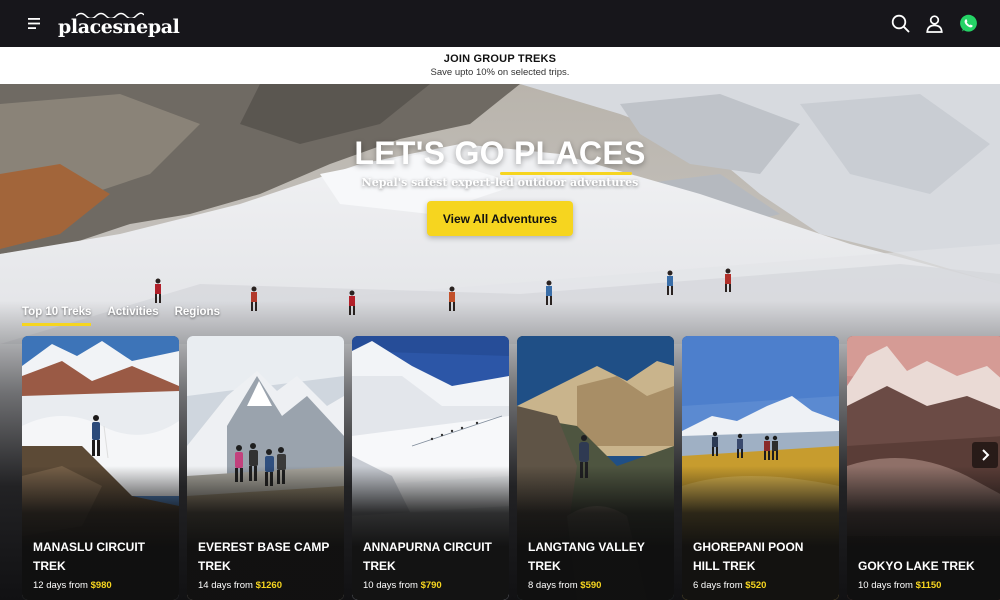 The image size is (1000, 600). Describe the element at coordinates (119, 27) in the screenshot. I see `logo-text: placesnepal` at that location.